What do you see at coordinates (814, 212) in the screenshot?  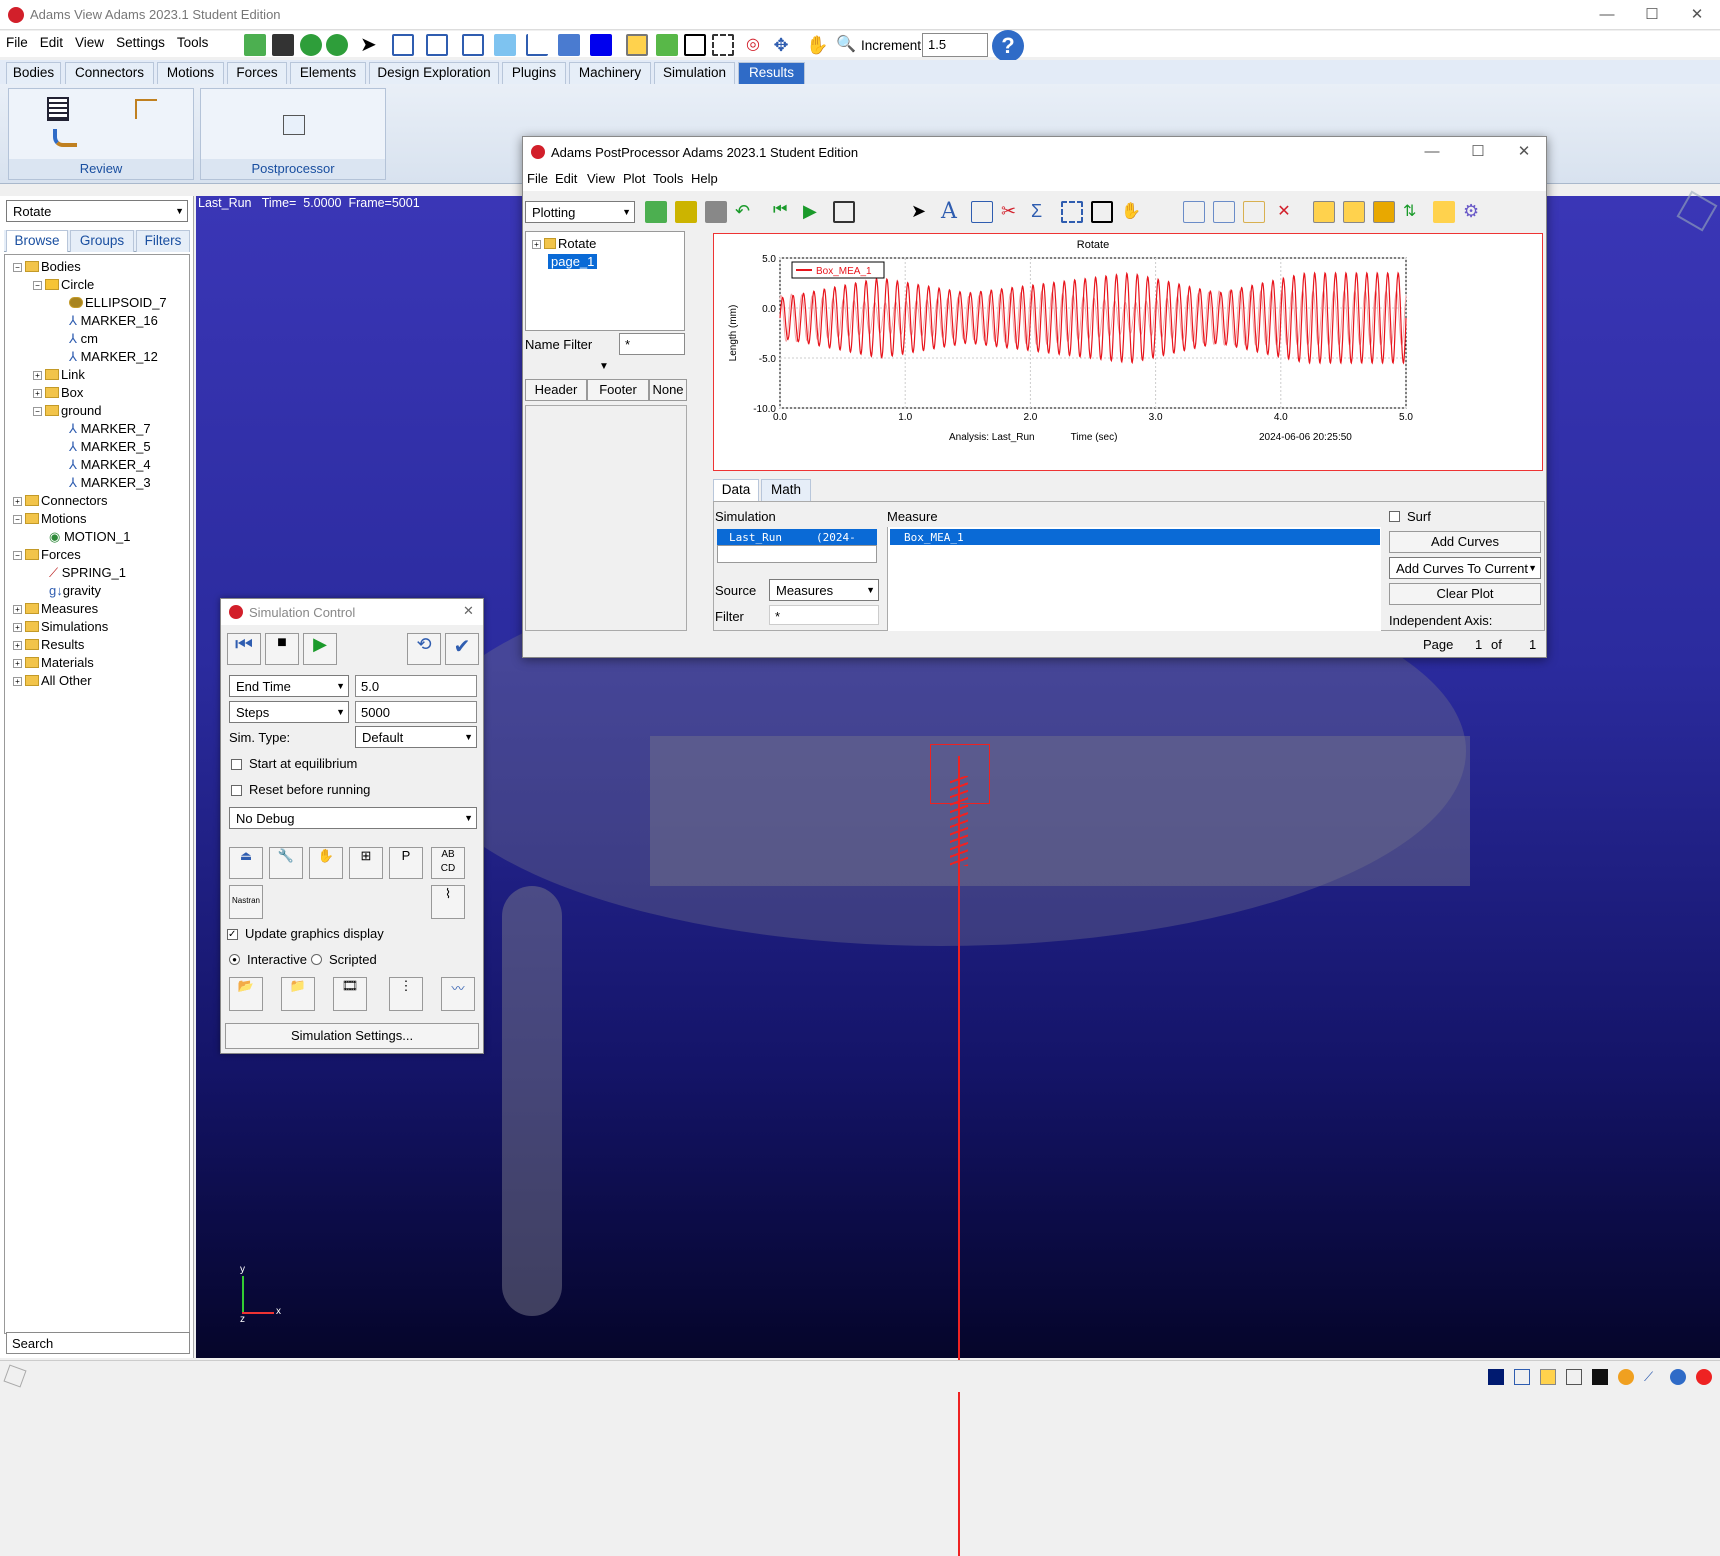 I see `play-icon: ▶` at bounding box center [814, 212].